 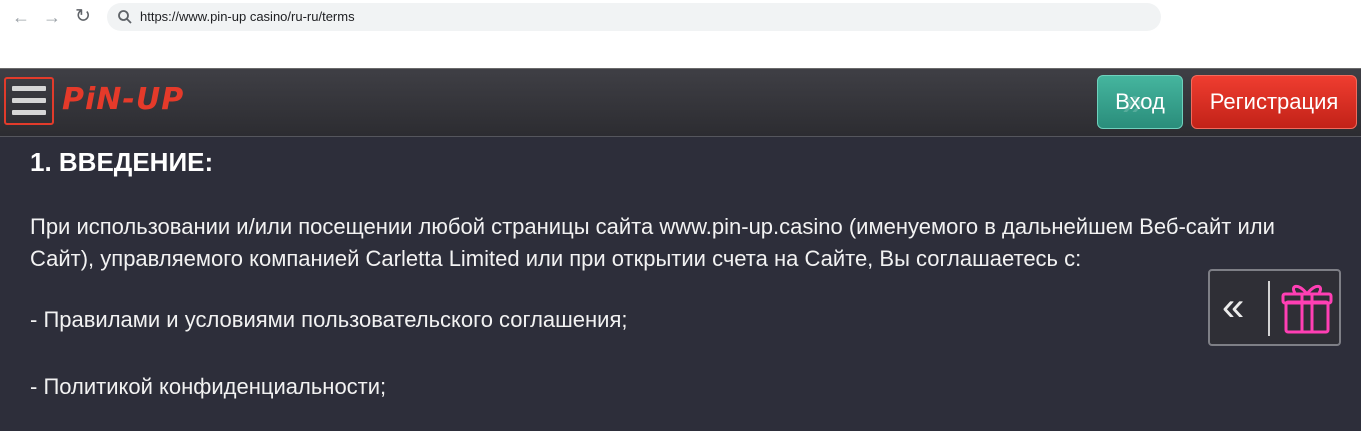 What do you see at coordinates (83, 17) in the screenshot?
I see `reload-icon: ↻` at bounding box center [83, 17].